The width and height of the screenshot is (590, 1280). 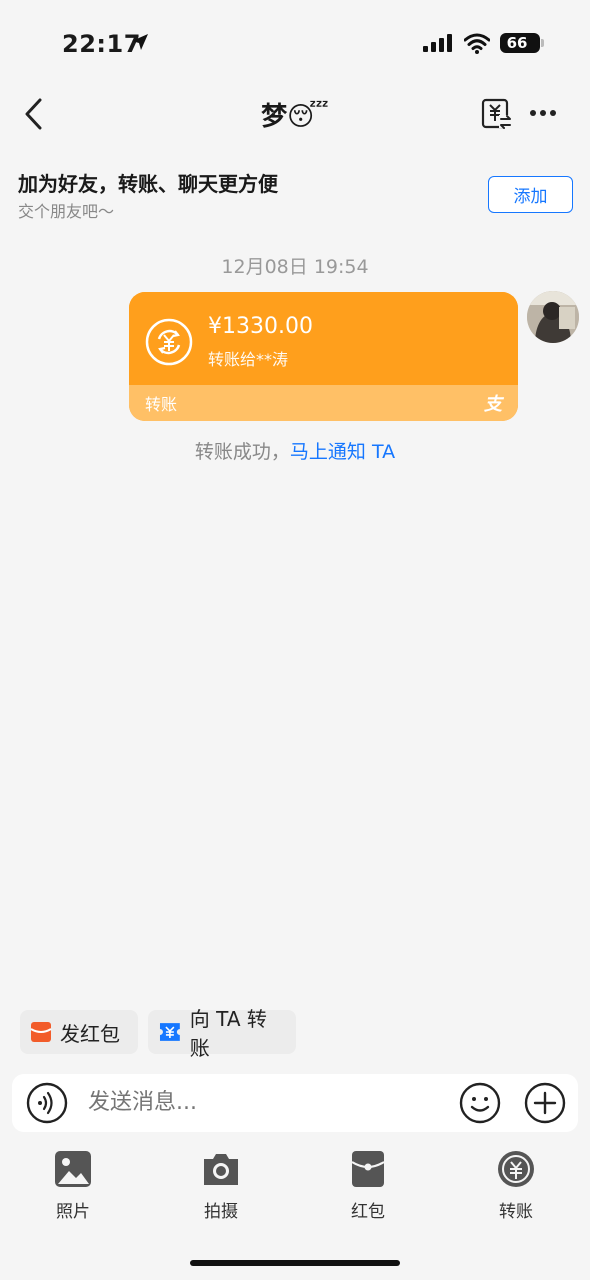 I want to click on message-timestamp: 12月08日 19:54, so click(x=295, y=267).